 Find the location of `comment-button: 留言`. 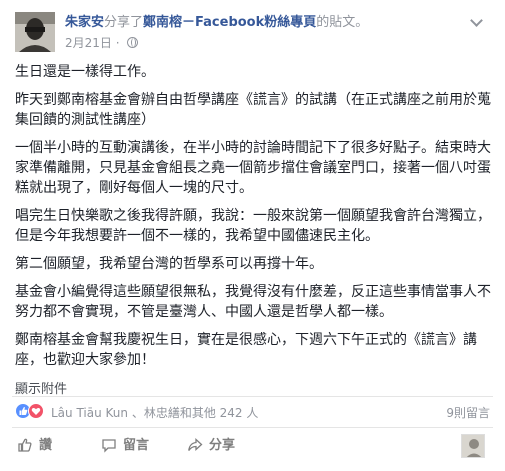

comment-button: 留言 is located at coordinates (125, 446).